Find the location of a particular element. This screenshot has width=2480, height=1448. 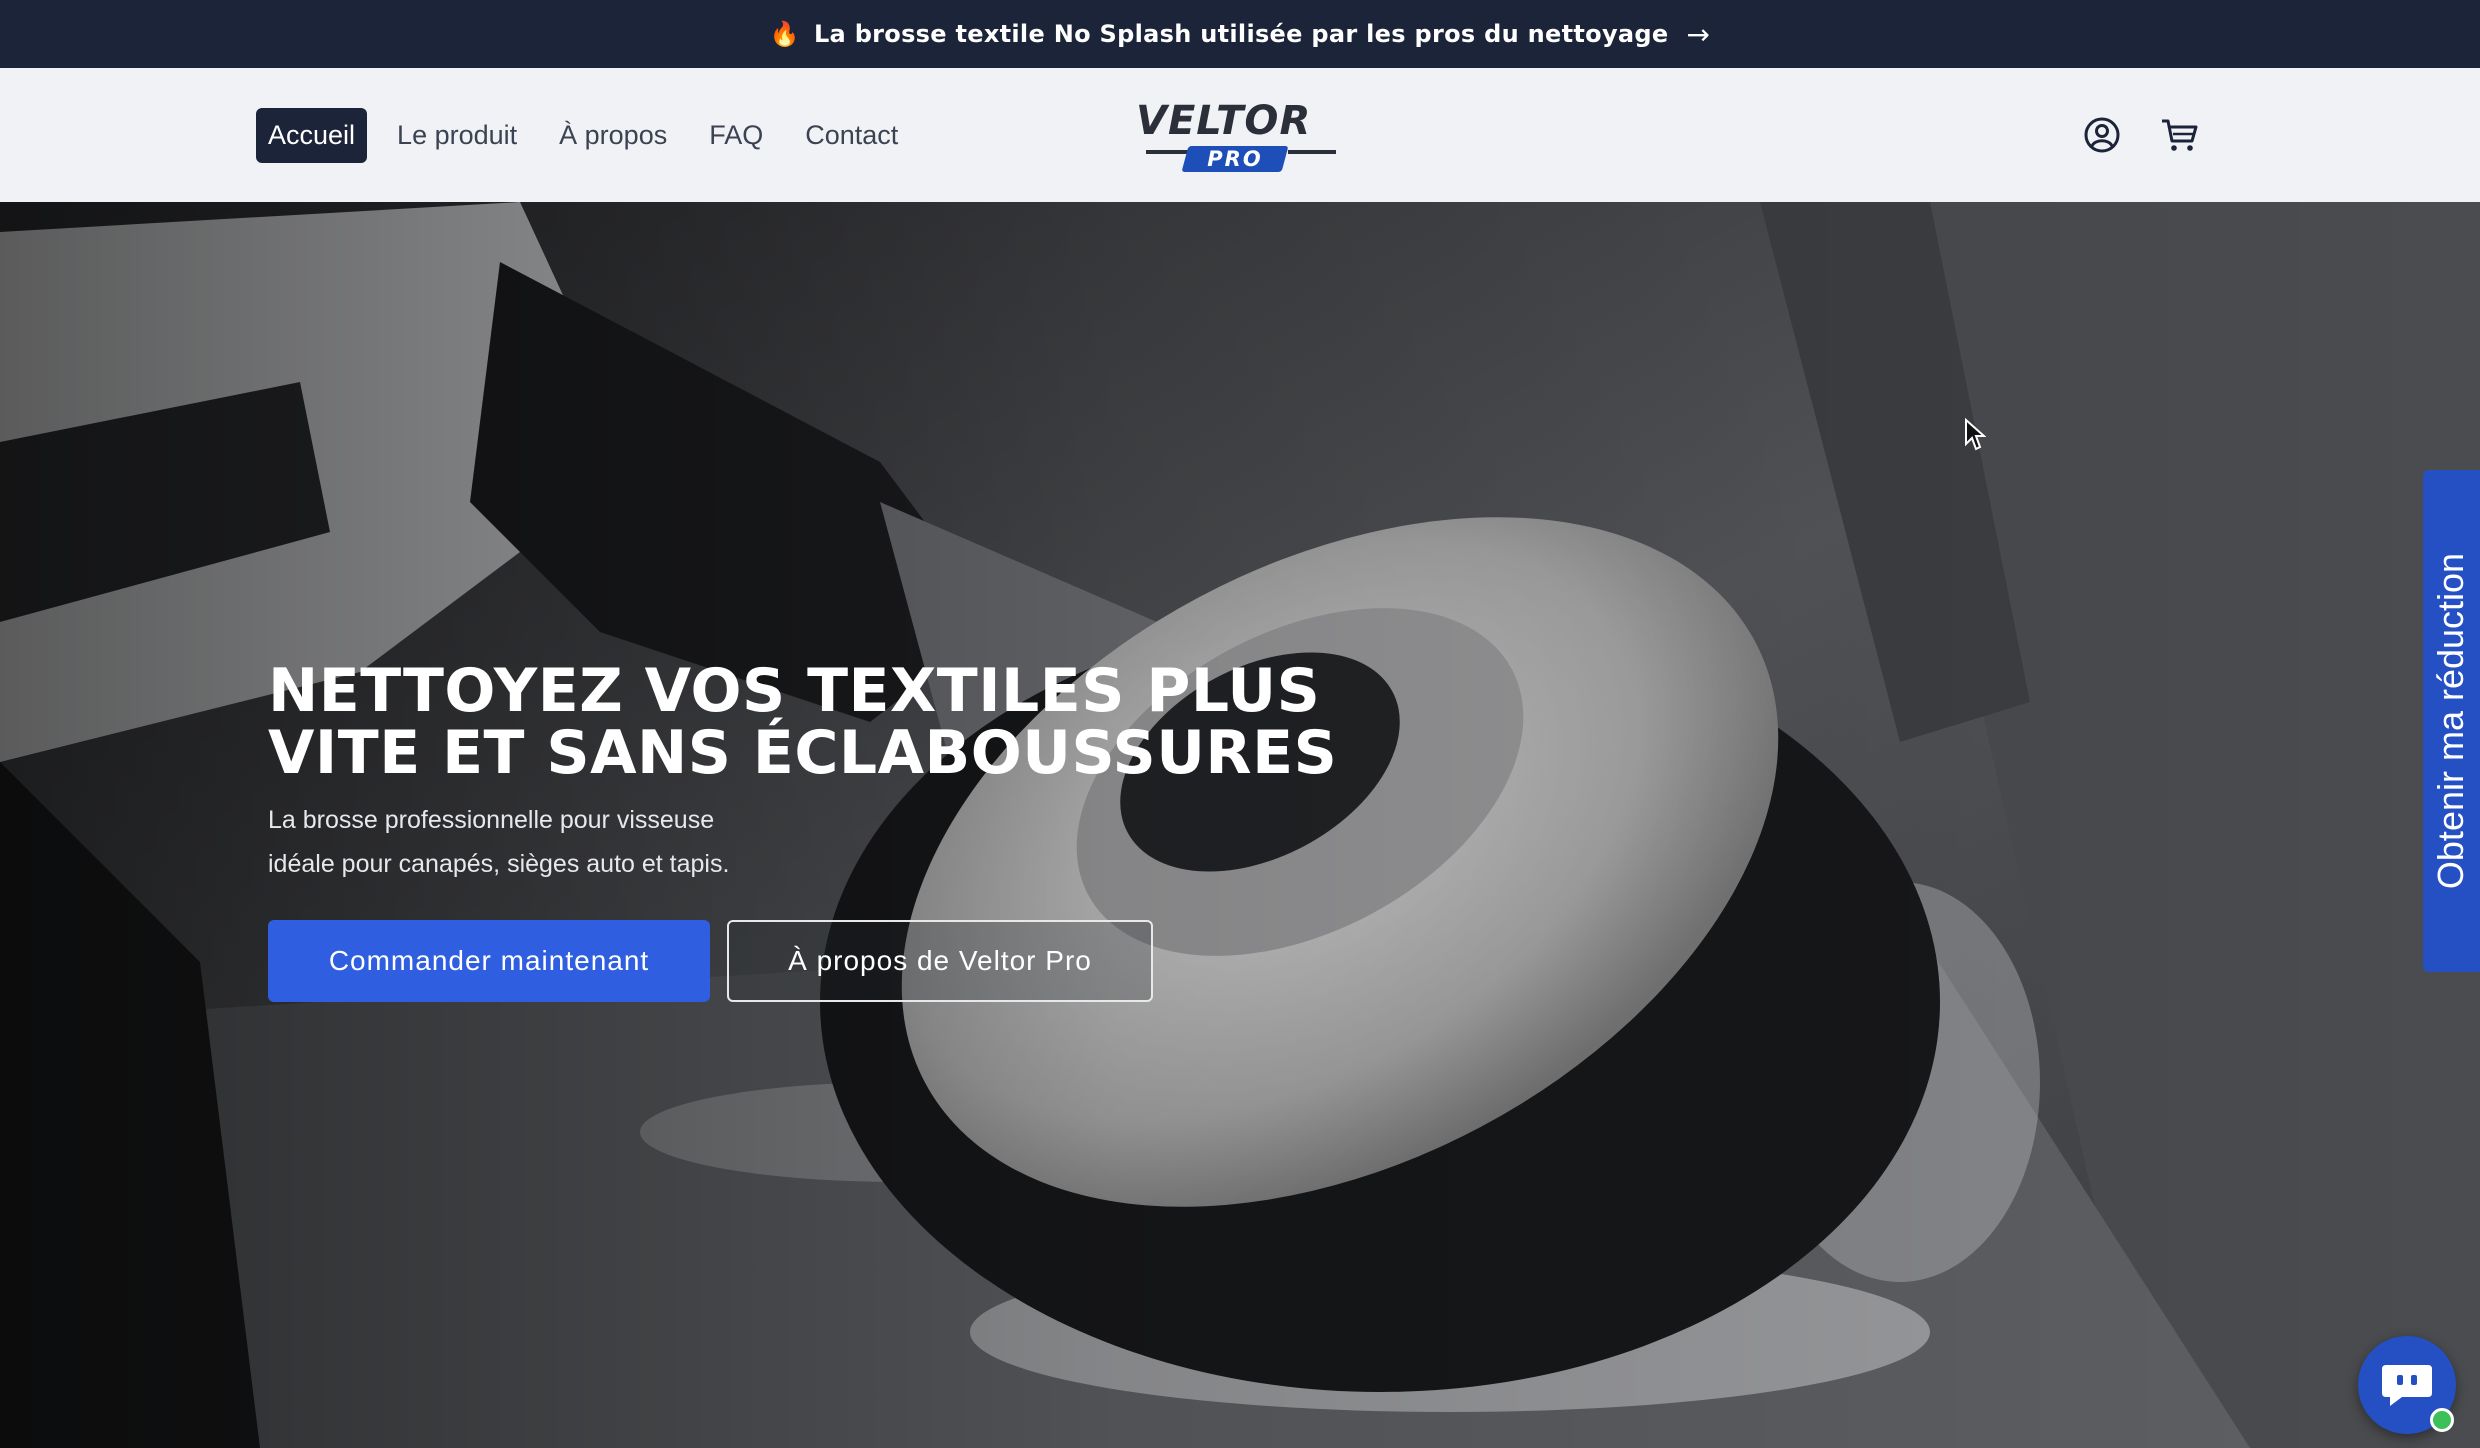

main-nav: Accueil Le produit À propos FAQ Contact is located at coordinates (592, 135).